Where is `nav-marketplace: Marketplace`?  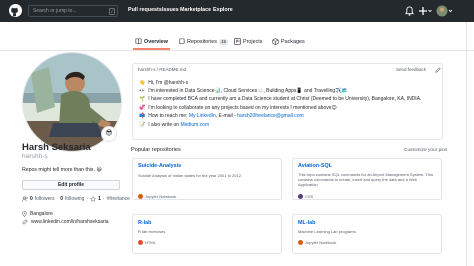 nav-marketplace: Marketplace is located at coordinates (195, 10).